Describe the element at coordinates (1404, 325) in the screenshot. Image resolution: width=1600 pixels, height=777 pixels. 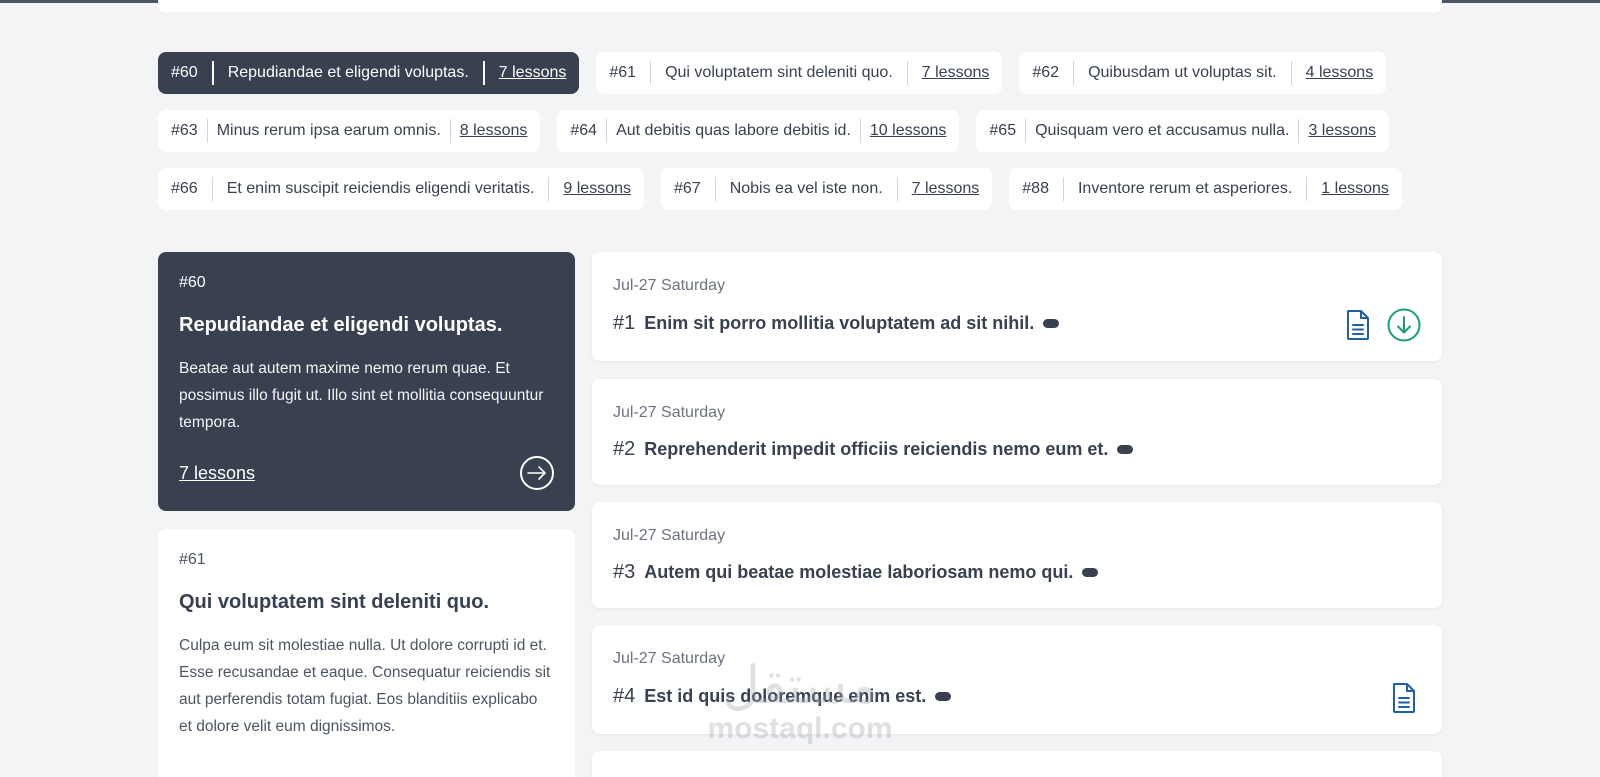
I see `download-icon` at that location.